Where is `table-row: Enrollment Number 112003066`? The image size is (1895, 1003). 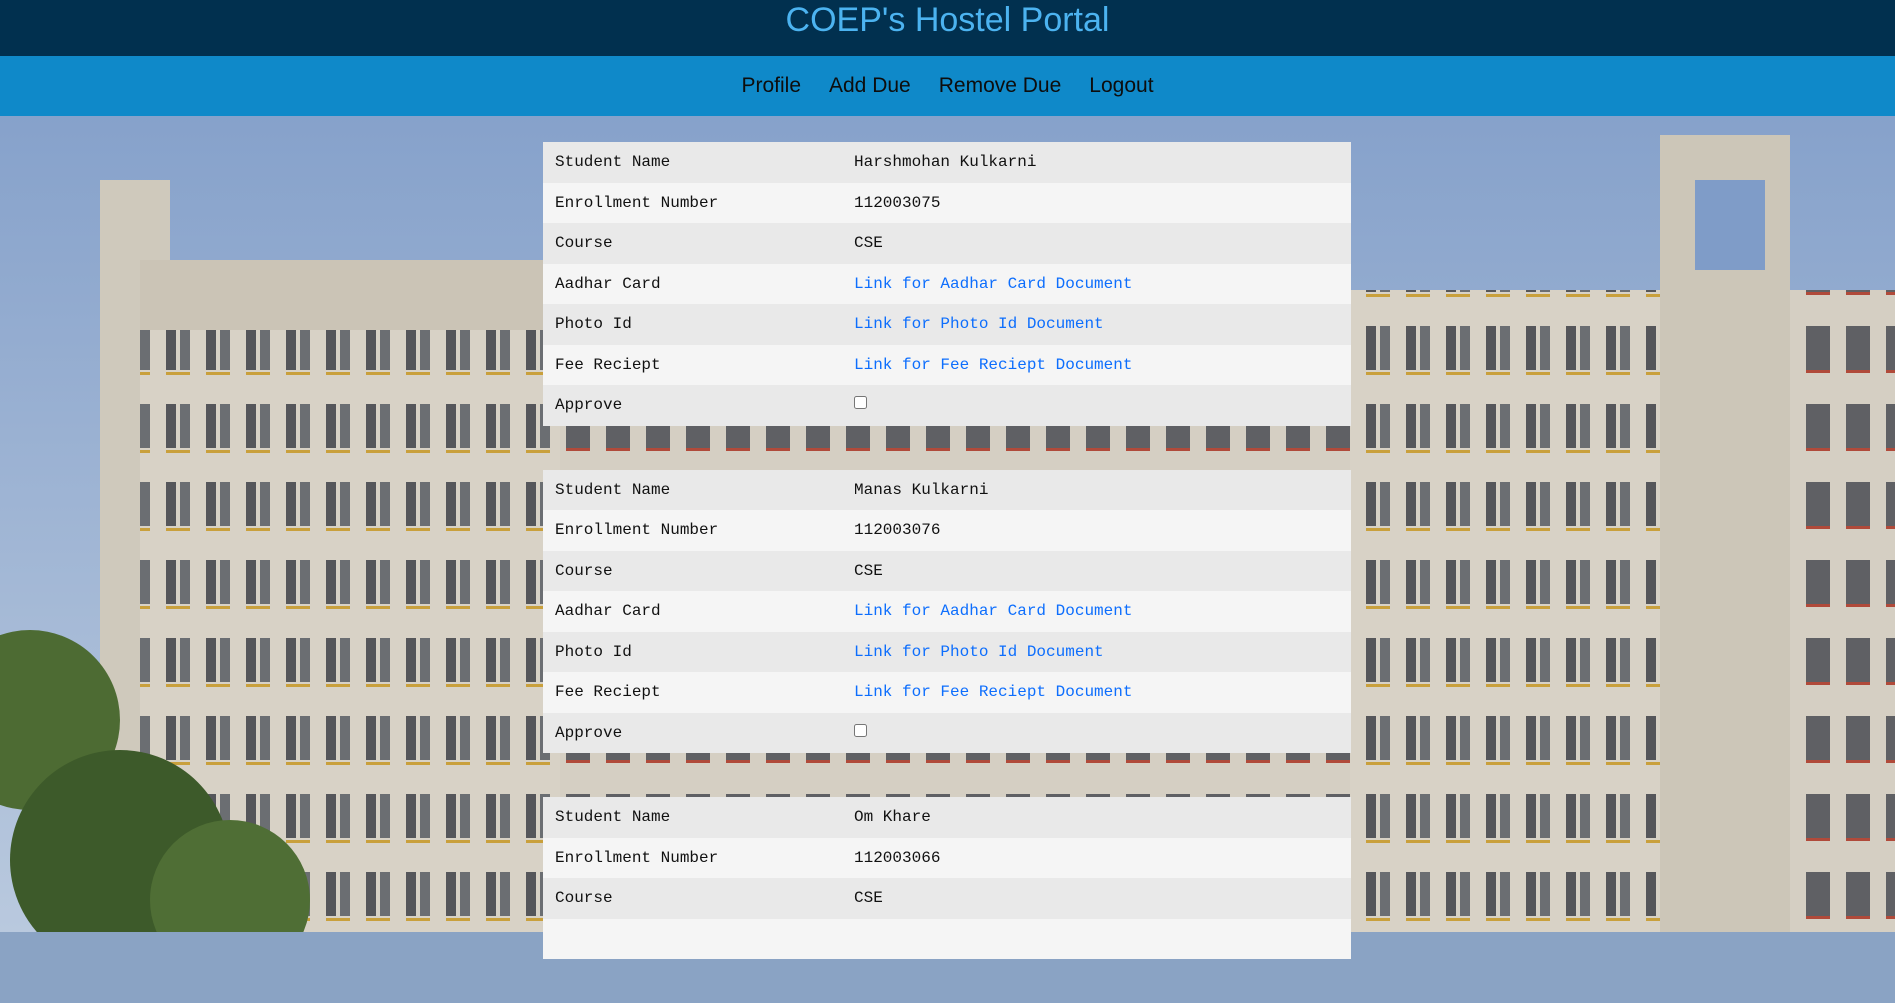
table-row: Enrollment Number 112003066 is located at coordinates (947, 857).